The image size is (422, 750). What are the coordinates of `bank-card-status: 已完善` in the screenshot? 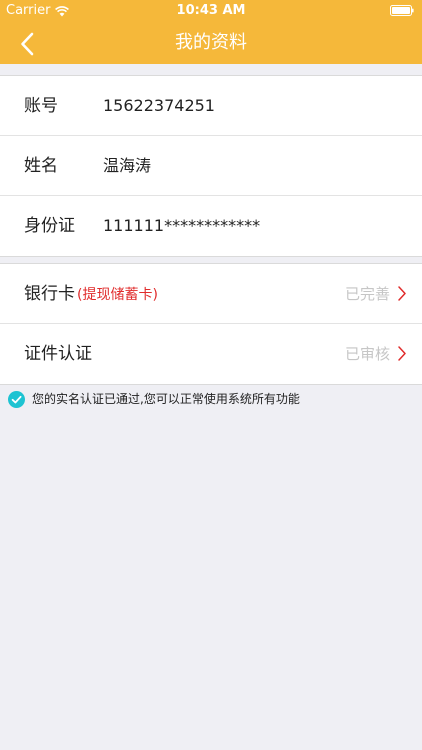 It's located at (367, 294).